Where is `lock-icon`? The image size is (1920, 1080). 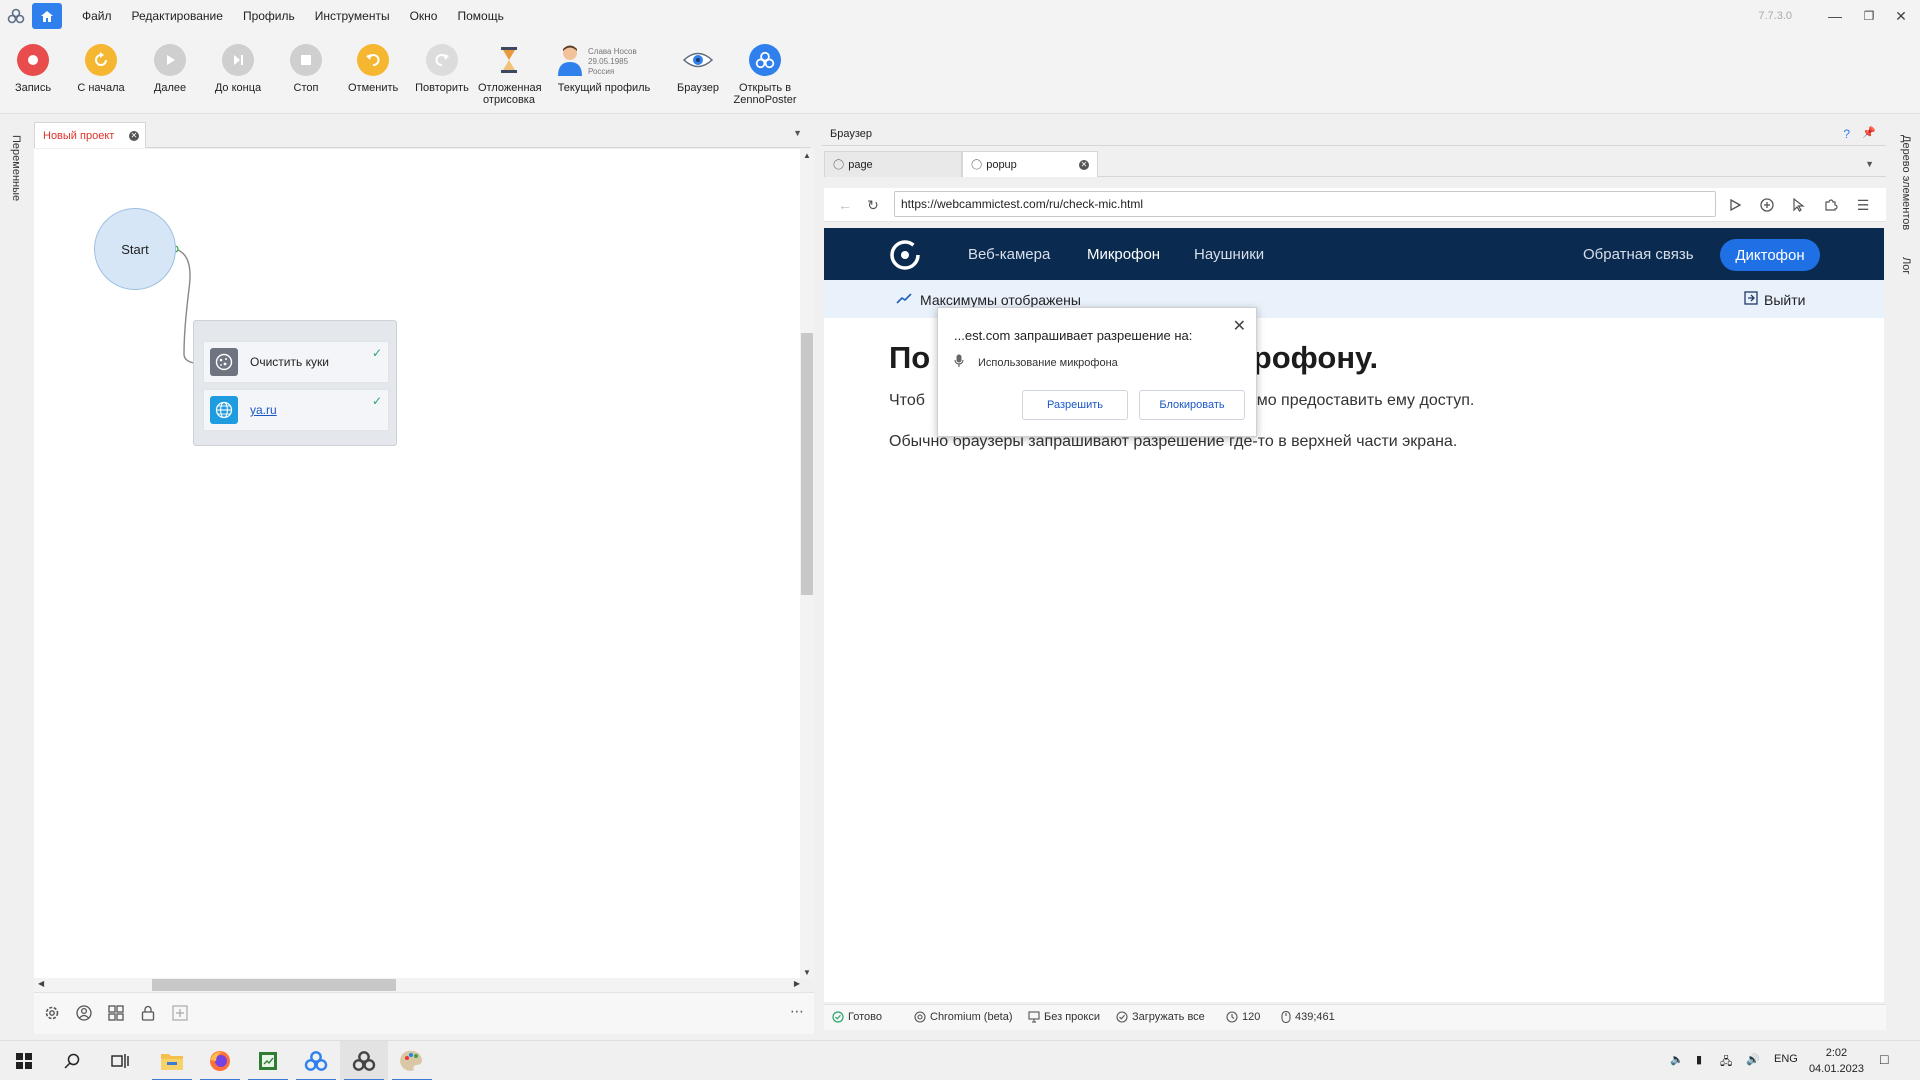 lock-icon is located at coordinates (149, 1014).